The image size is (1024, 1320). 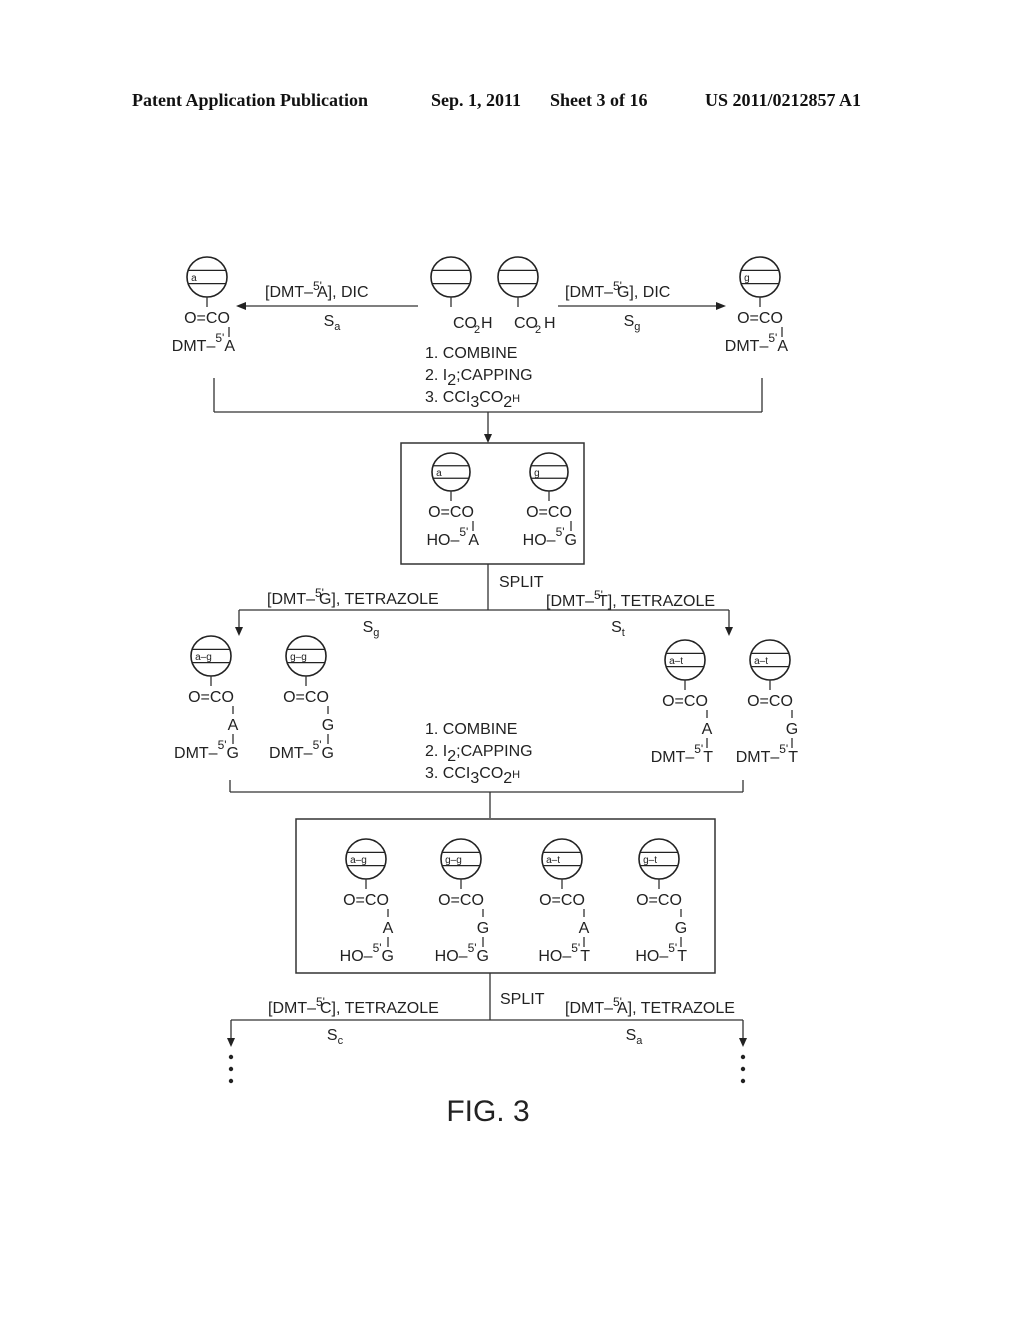 What do you see at coordinates (630, 599) in the screenshot?
I see `reagent-label: [DMT–5'T], TETRAZOLE` at bounding box center [630, 599].